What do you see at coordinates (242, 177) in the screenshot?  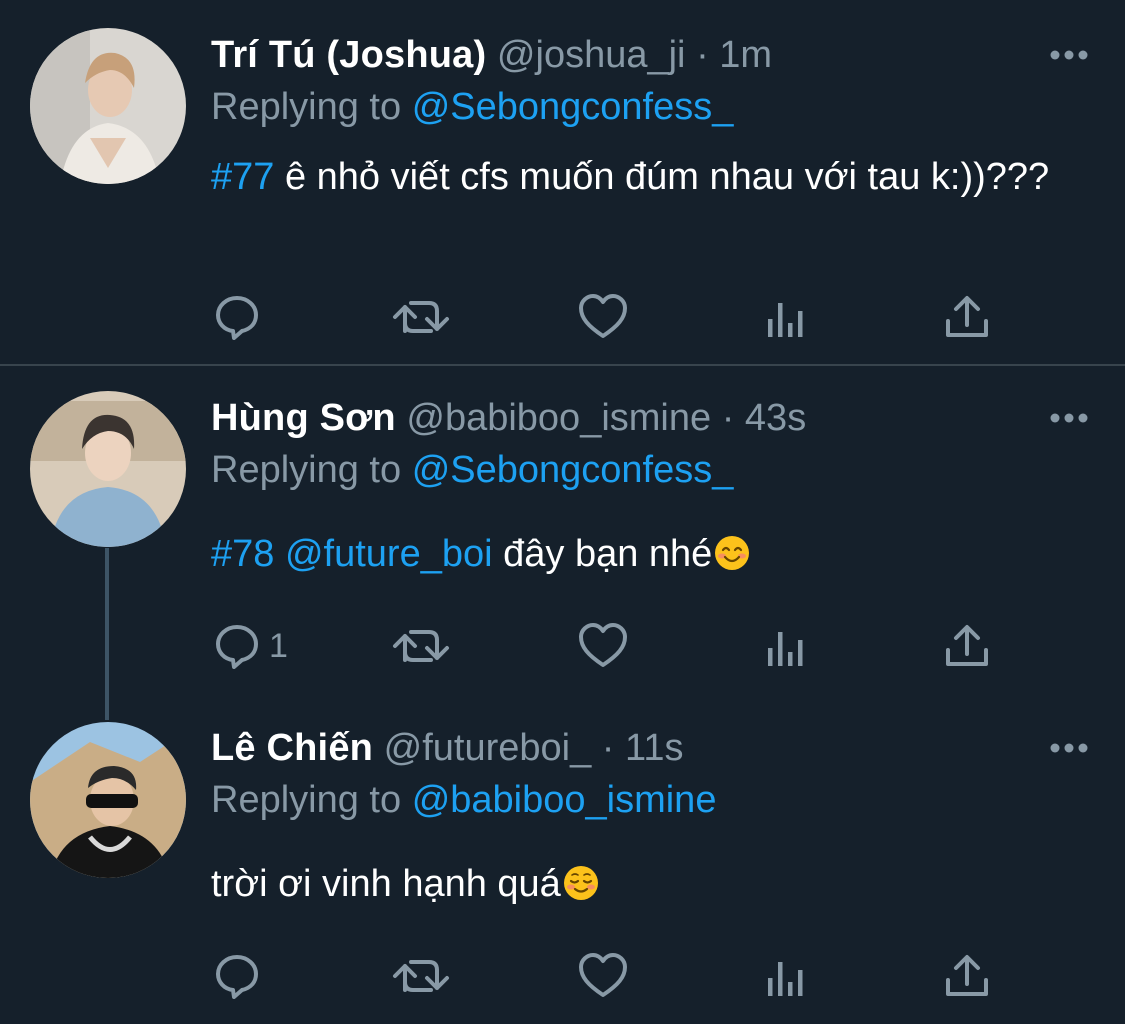 I see `hashtag-link: #77` at bounding box center [242, 177].